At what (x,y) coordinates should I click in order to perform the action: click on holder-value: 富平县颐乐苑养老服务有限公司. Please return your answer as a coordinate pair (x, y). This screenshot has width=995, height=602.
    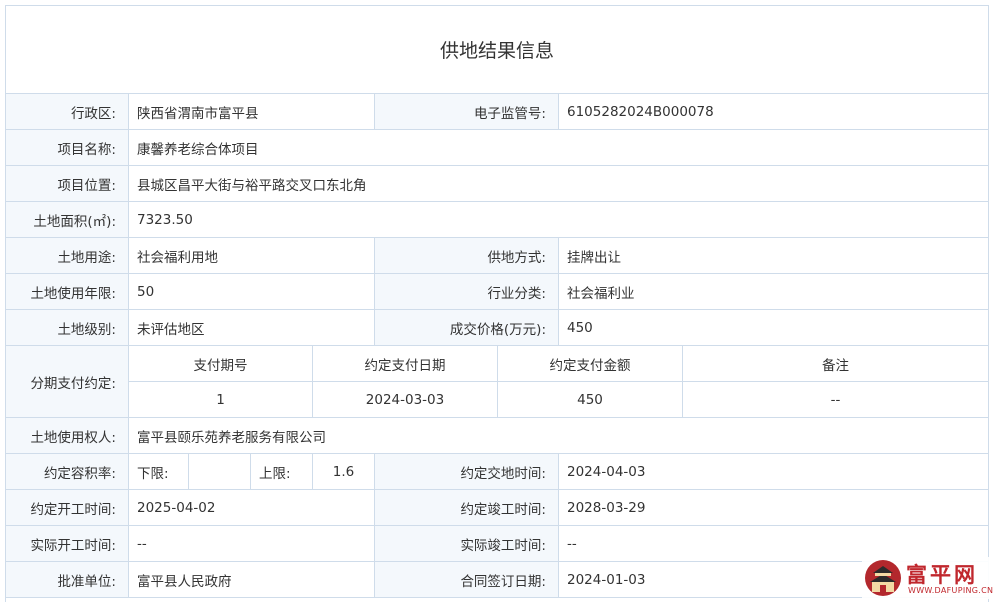
    Looking at the image, I should click on (558, 436).